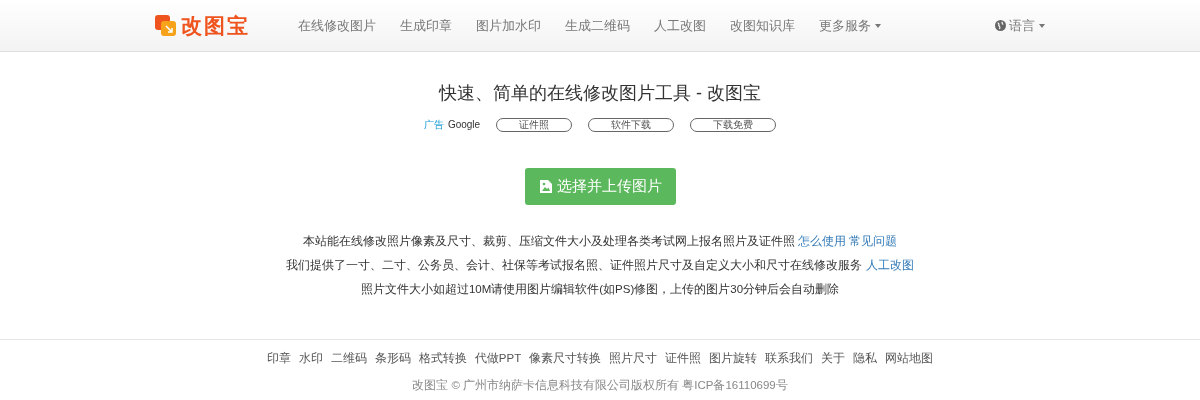 Image resolution: width=1200 pixels, height=400 pixels. Describe the element at coordinates (426, 25) in the screenshot. I see `nav-link: 生成印章` at that location.